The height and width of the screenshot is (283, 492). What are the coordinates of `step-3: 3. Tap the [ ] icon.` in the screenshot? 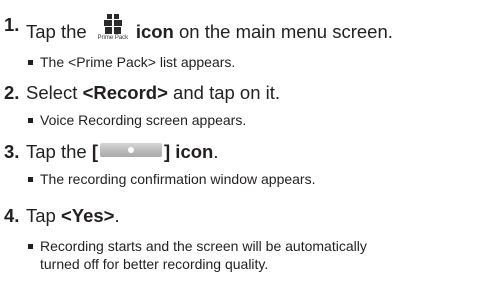 It's located at (246, 152).